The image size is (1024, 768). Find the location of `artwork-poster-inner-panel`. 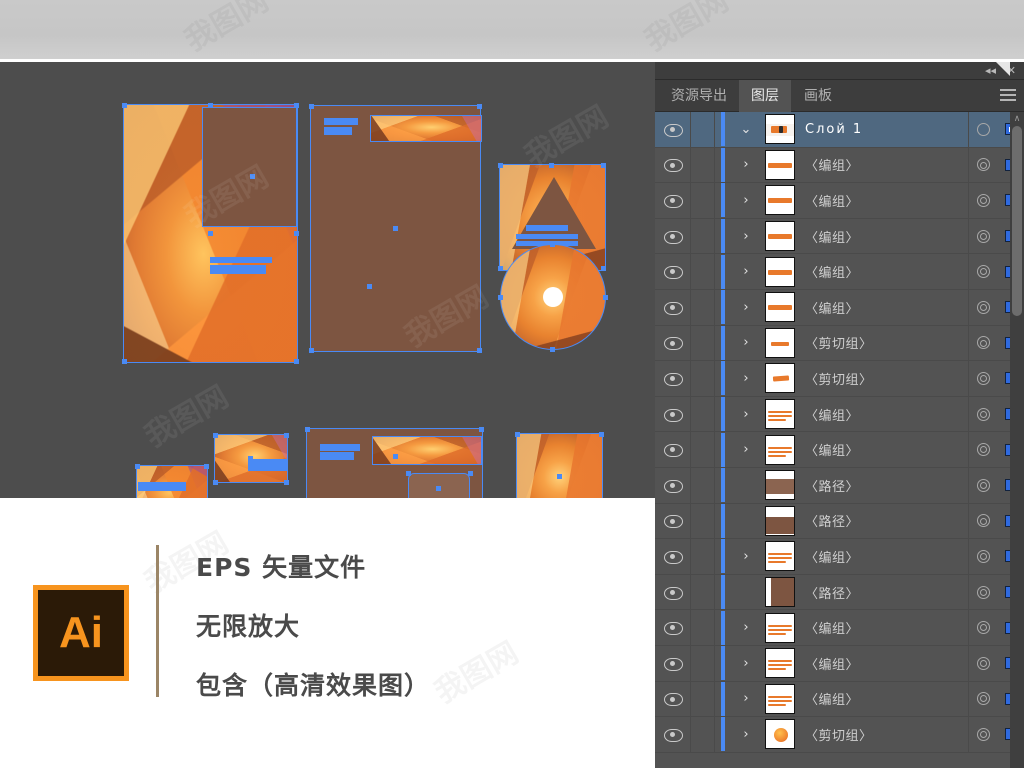

artwork-poster-inner-panel is located at coordinates (249, 167).